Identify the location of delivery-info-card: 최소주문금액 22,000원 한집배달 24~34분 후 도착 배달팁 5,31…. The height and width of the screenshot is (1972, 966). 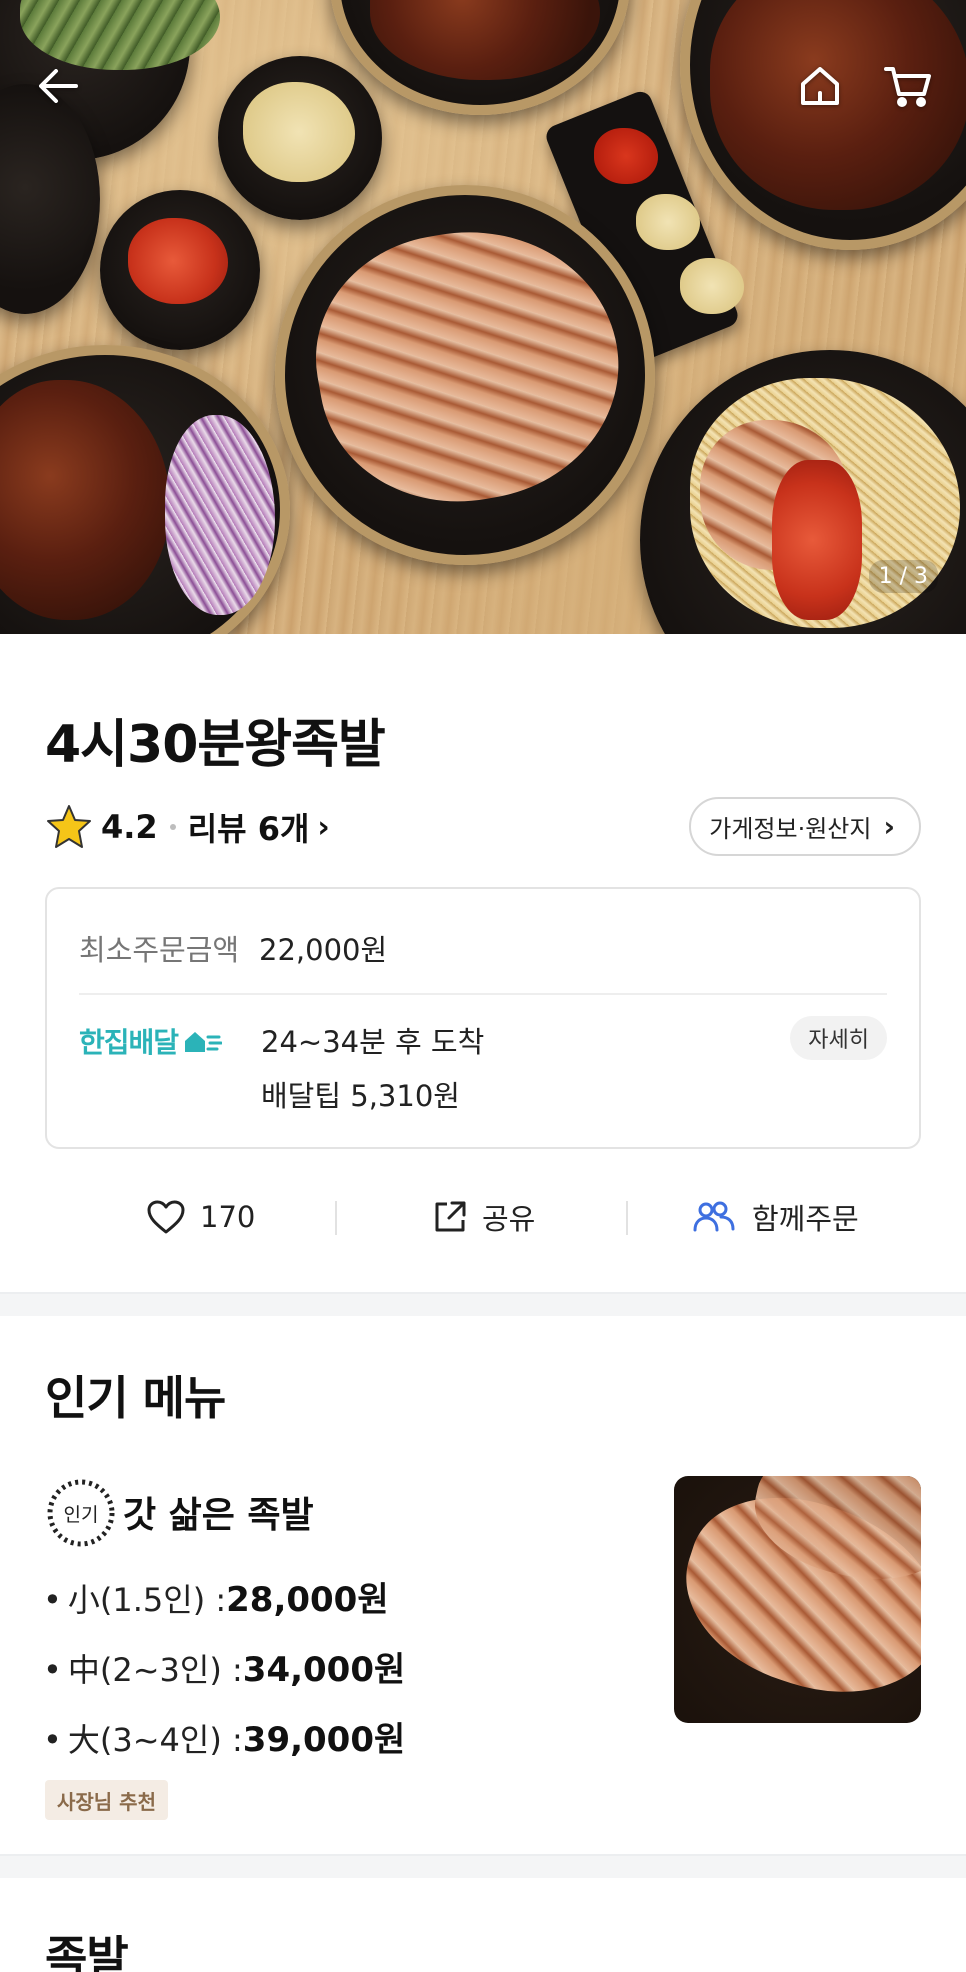
(483, 1018).